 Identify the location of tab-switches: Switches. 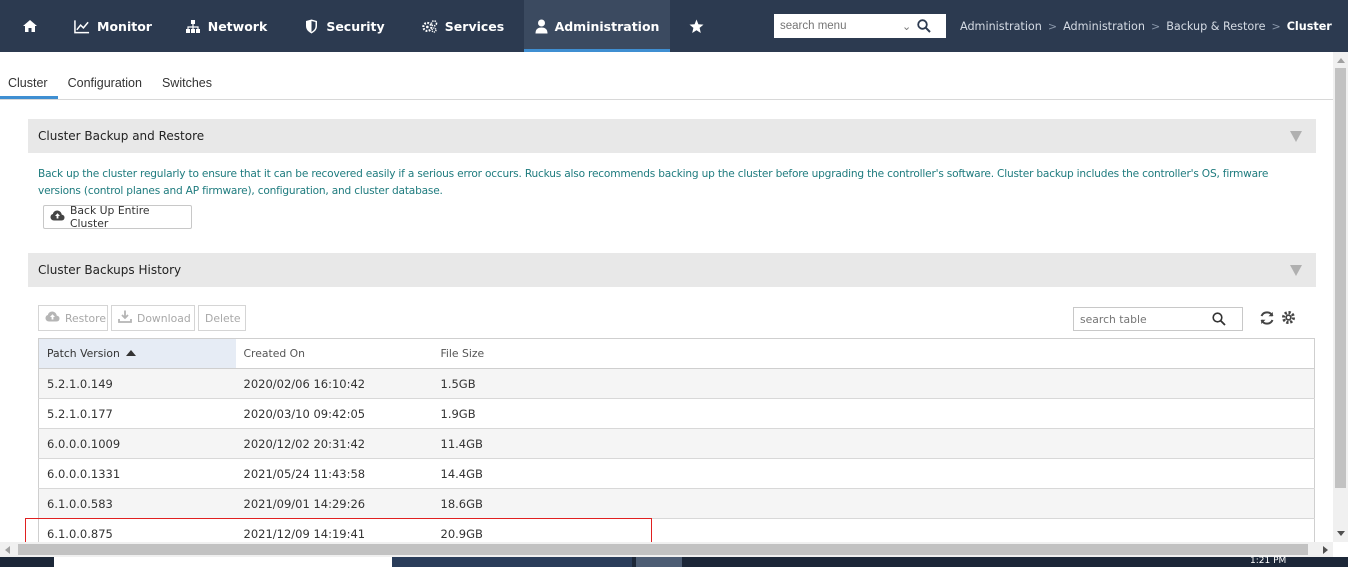
(187, 85).